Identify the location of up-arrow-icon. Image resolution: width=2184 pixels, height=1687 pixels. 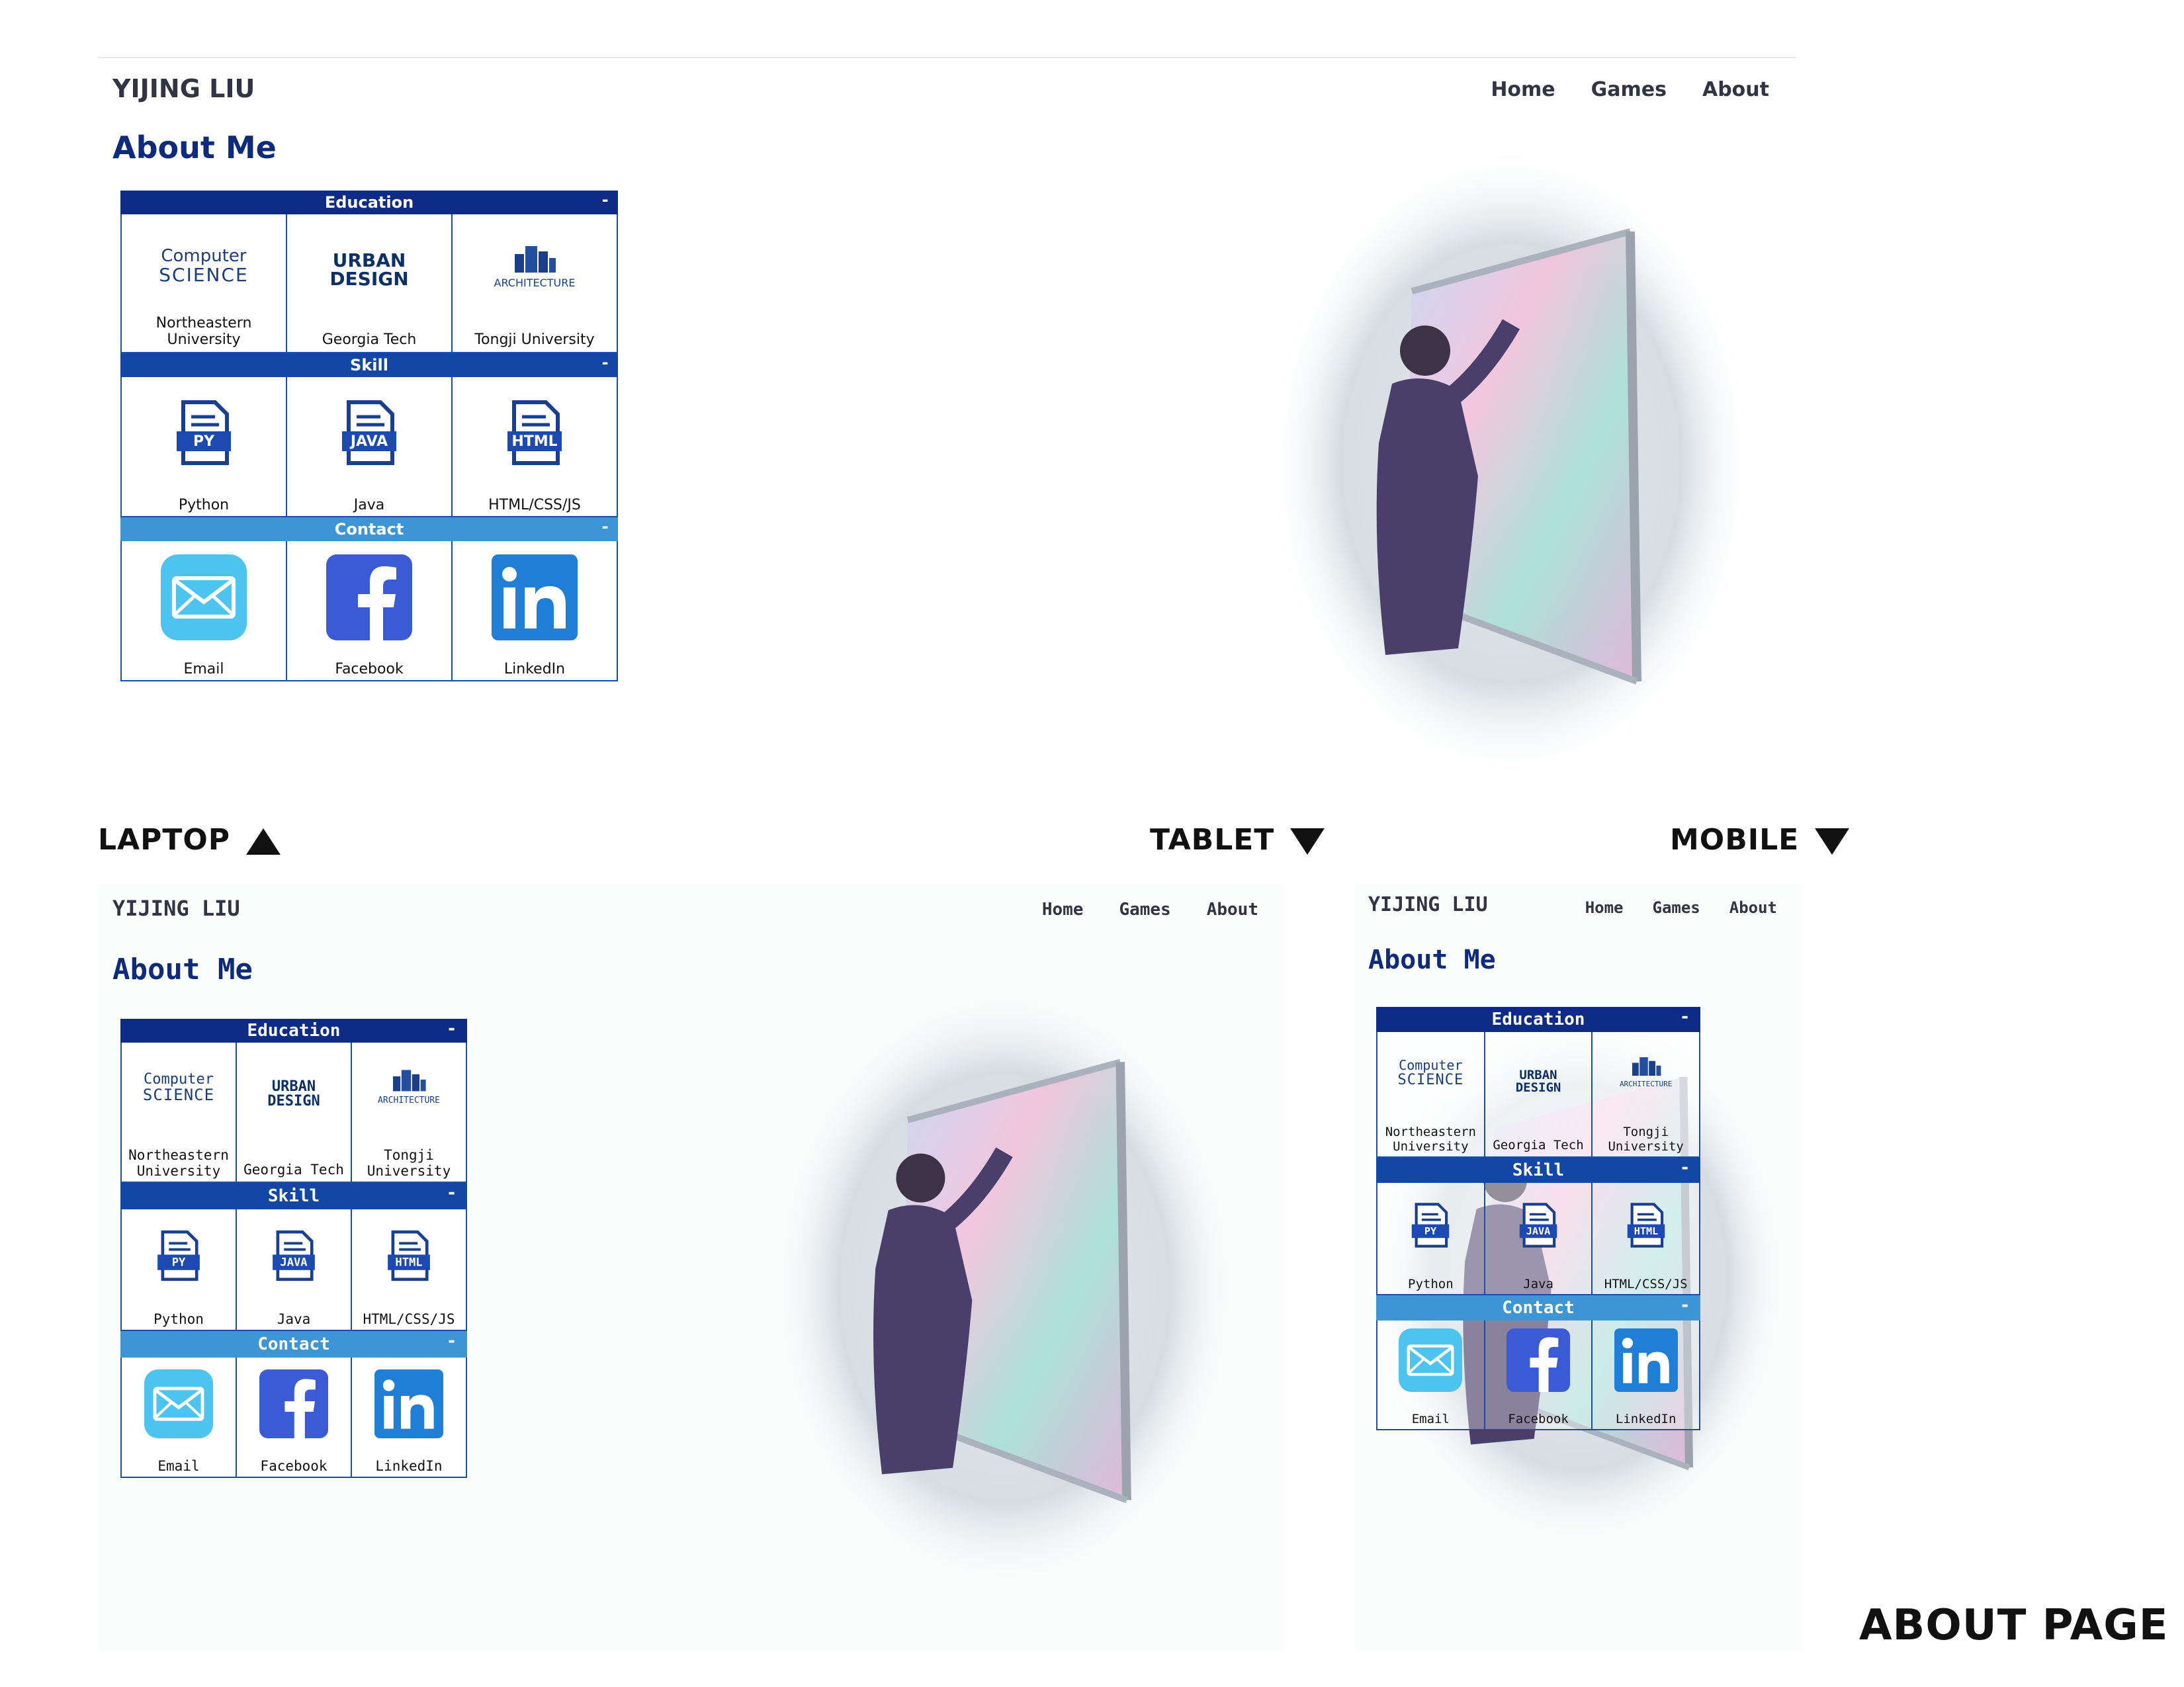
(263, 842).